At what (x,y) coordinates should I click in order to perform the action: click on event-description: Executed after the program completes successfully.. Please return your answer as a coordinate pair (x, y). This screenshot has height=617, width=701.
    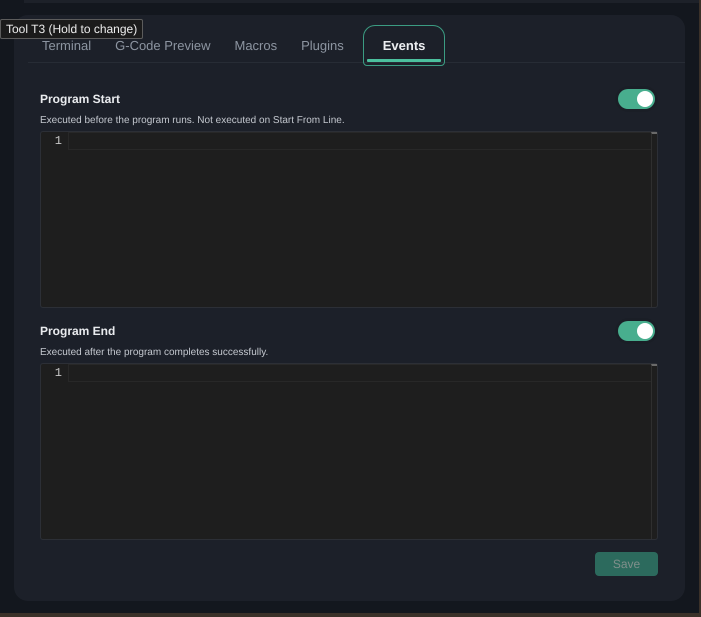
    Looking at the image, I should click on (155, 353).